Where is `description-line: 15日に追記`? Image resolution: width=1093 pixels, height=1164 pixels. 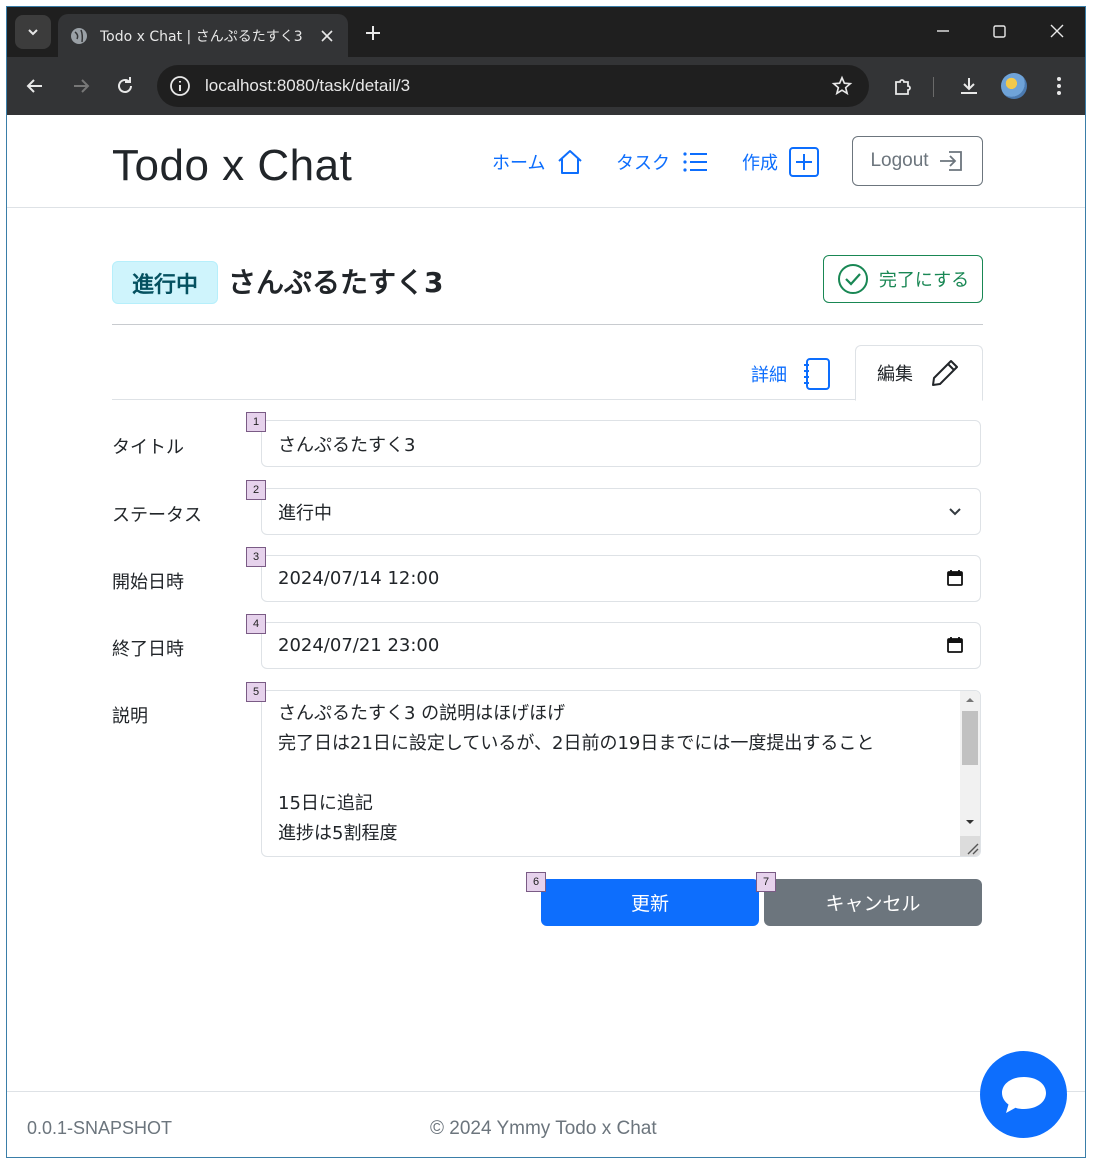 description-line: 15日に追記 is located at coordinates (325, 803).